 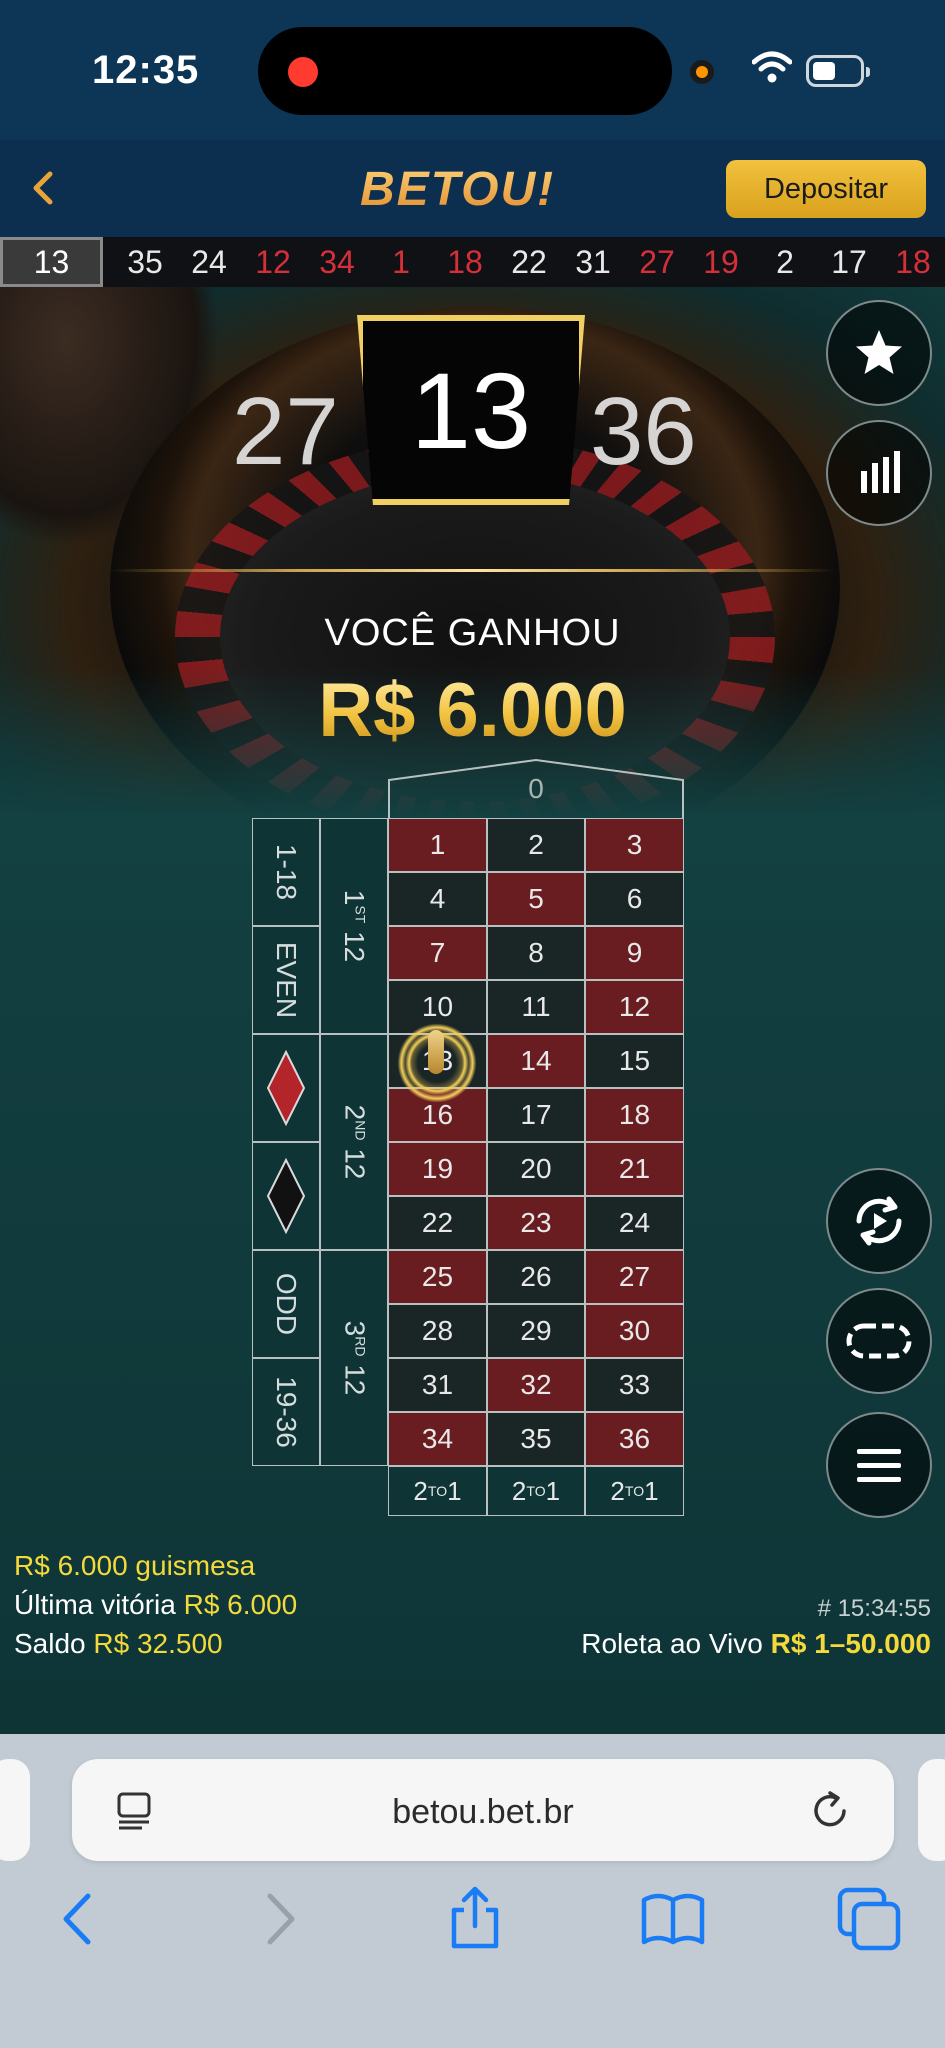 I want to click on rebet-button, so click(x=879, y=1221).